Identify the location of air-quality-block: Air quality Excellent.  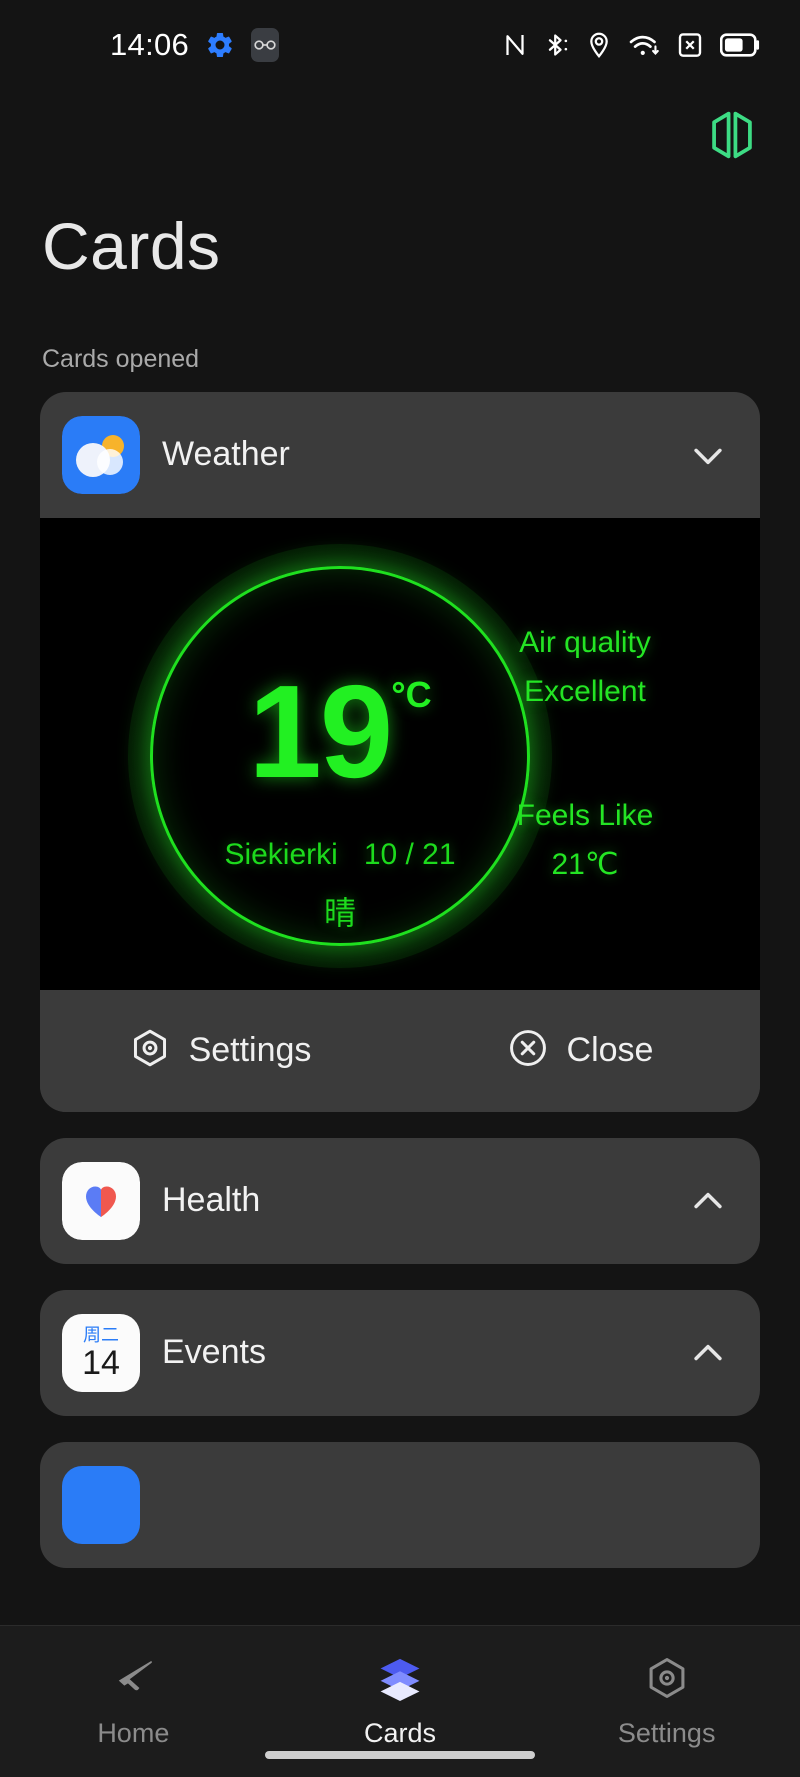
(585, 667).